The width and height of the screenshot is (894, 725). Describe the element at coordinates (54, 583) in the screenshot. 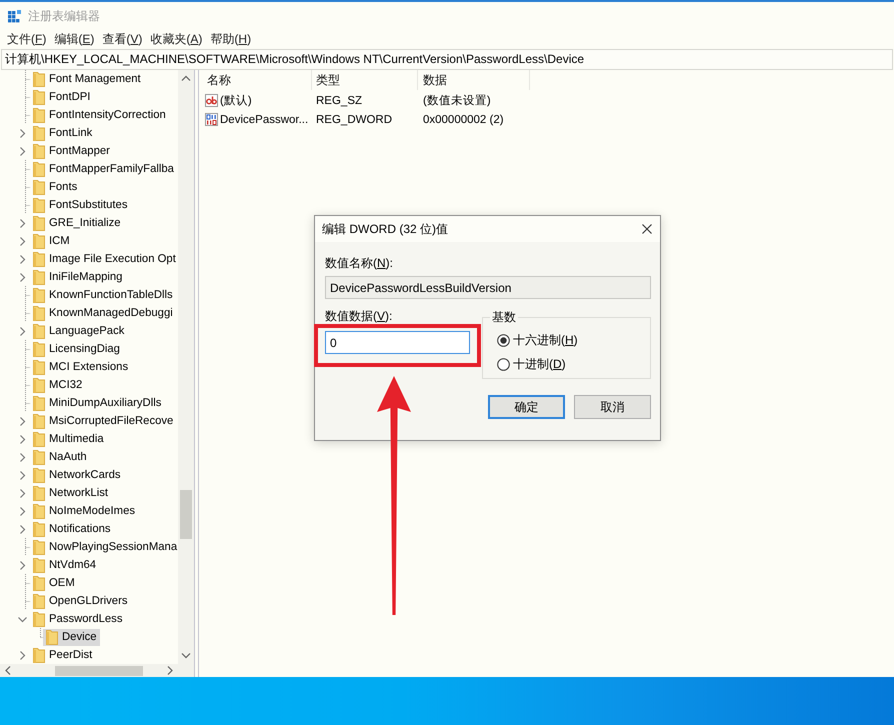

I see `tree-item: OEM` at that location.